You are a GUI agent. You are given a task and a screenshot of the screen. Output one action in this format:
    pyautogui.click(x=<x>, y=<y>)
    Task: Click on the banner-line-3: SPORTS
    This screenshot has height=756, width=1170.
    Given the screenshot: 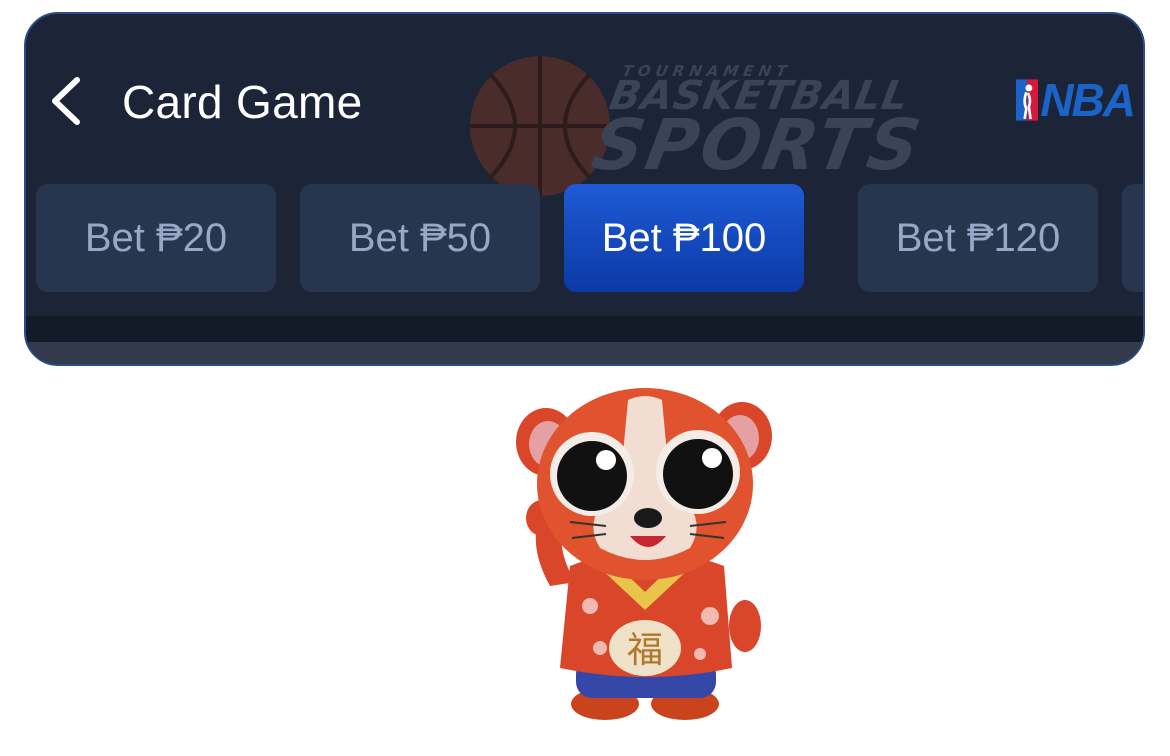 What is the action you would take?
    pyautogui.click(x=757, y=145)
    